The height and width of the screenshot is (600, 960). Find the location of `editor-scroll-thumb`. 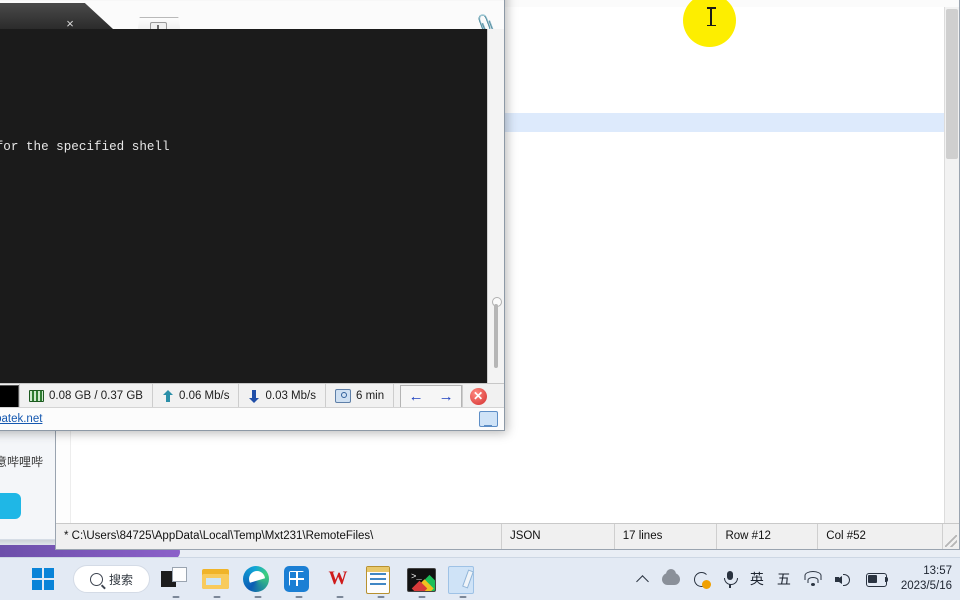

editor-scroll-thumb is located at coordinates (952, 84).